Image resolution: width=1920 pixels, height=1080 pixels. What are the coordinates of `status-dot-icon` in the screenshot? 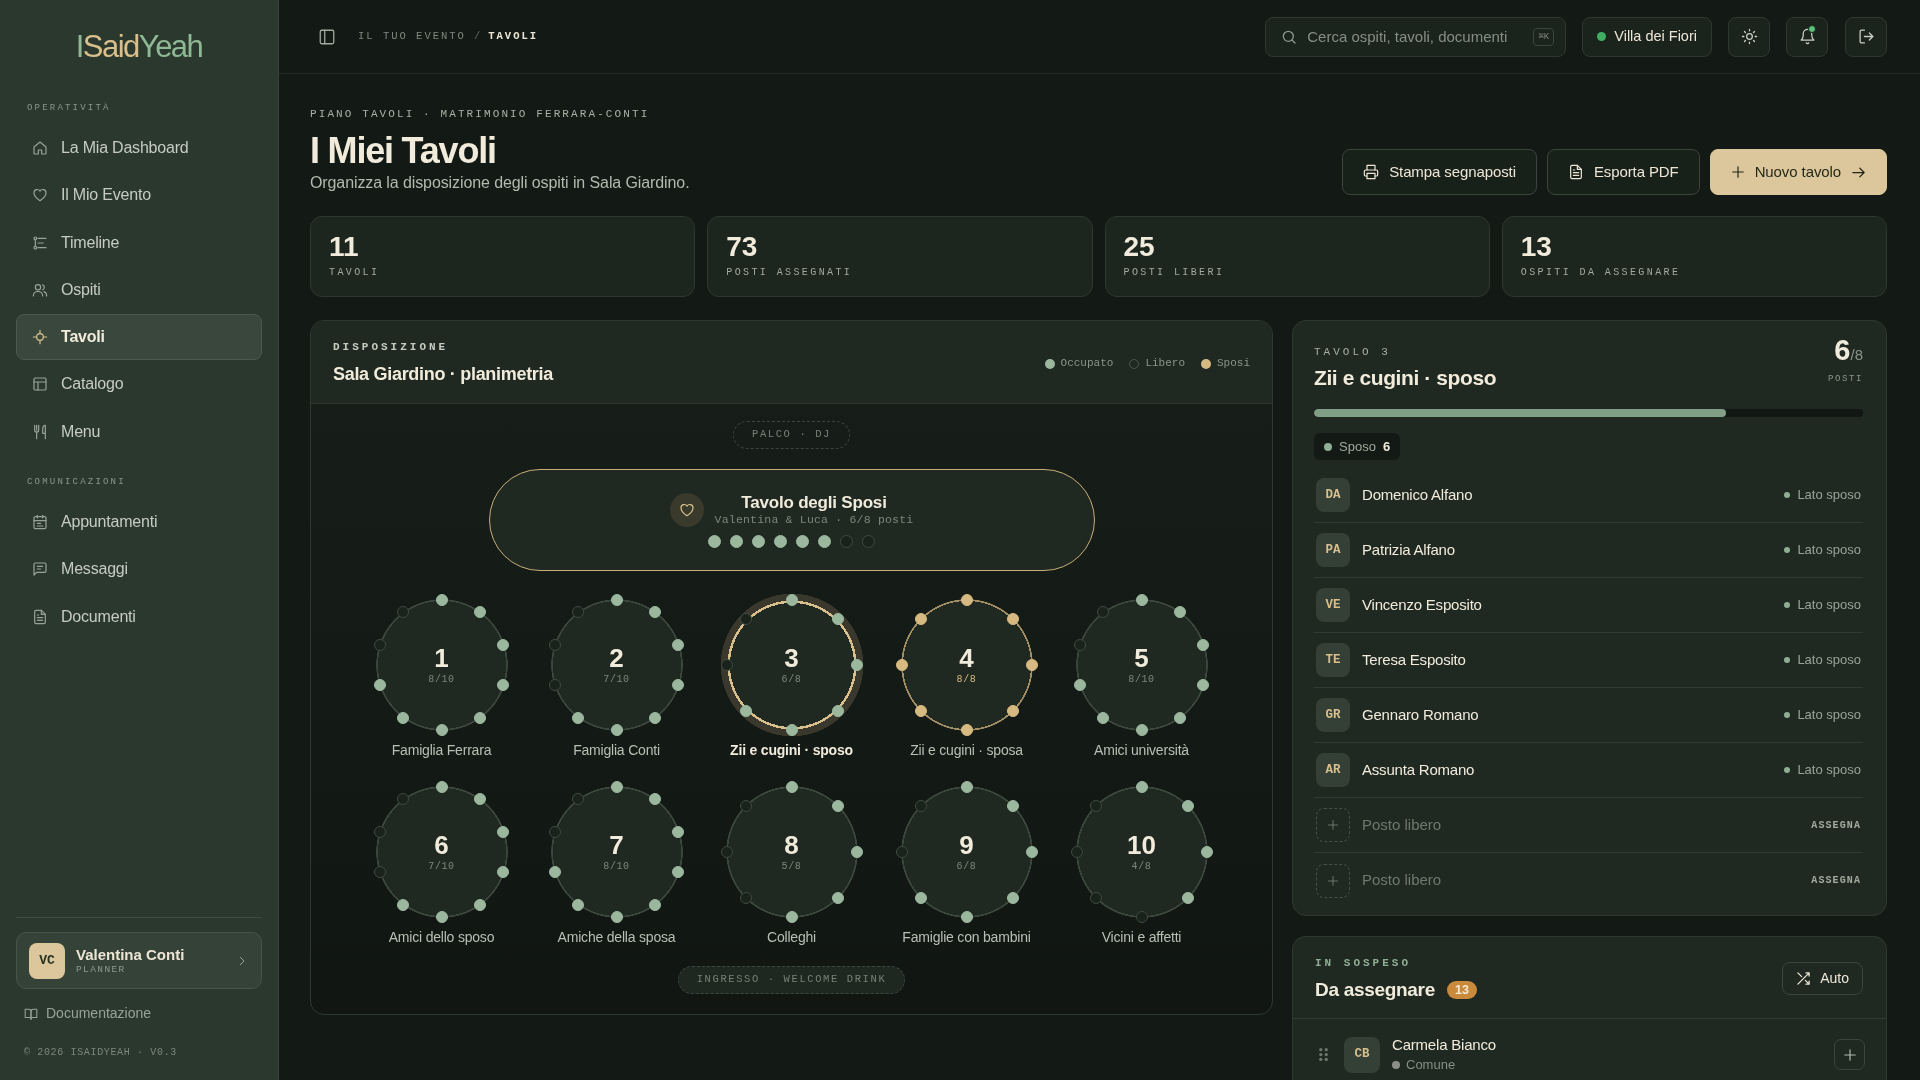 It's located at (1602, 36).